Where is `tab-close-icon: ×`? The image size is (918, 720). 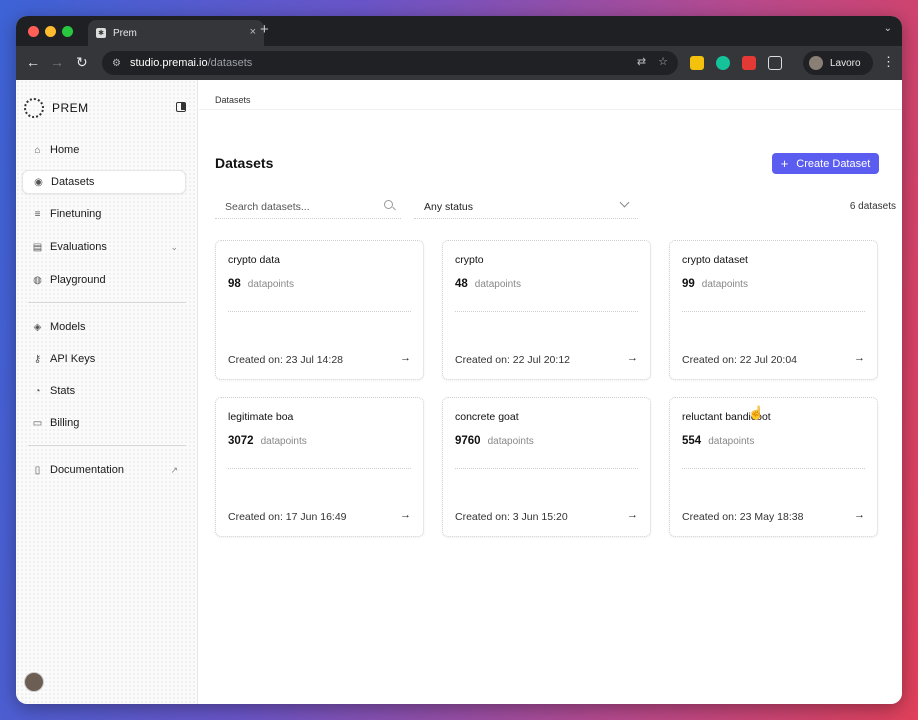 tab-close-icon: × is located at coordinates (253, 32).